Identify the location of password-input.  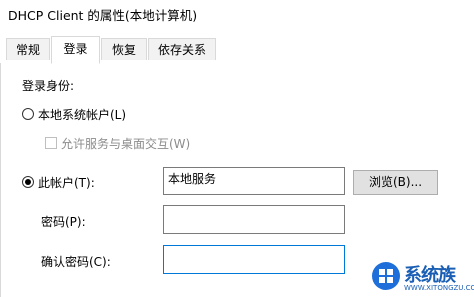
(254, 219).